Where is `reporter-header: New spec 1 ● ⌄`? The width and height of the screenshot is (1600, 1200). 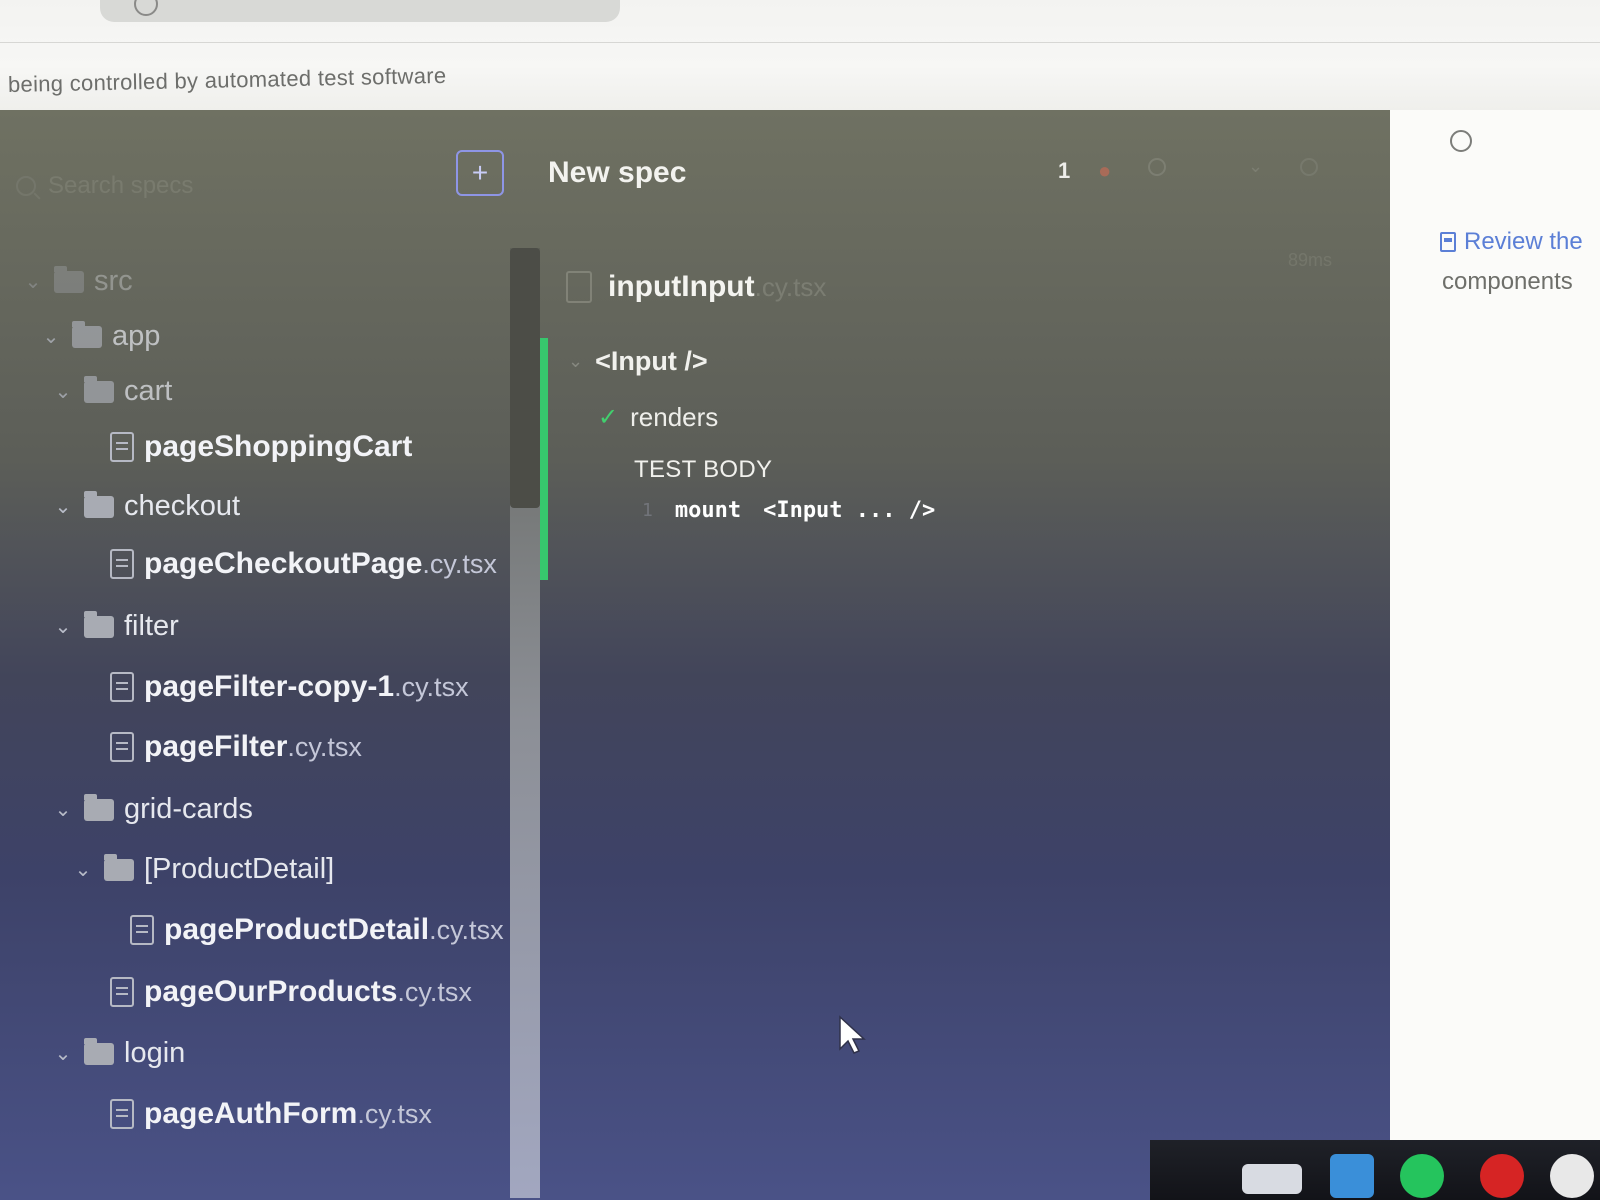
reporter-header: New spec 1 ● ⌄ is located at coordinates (969, 175).